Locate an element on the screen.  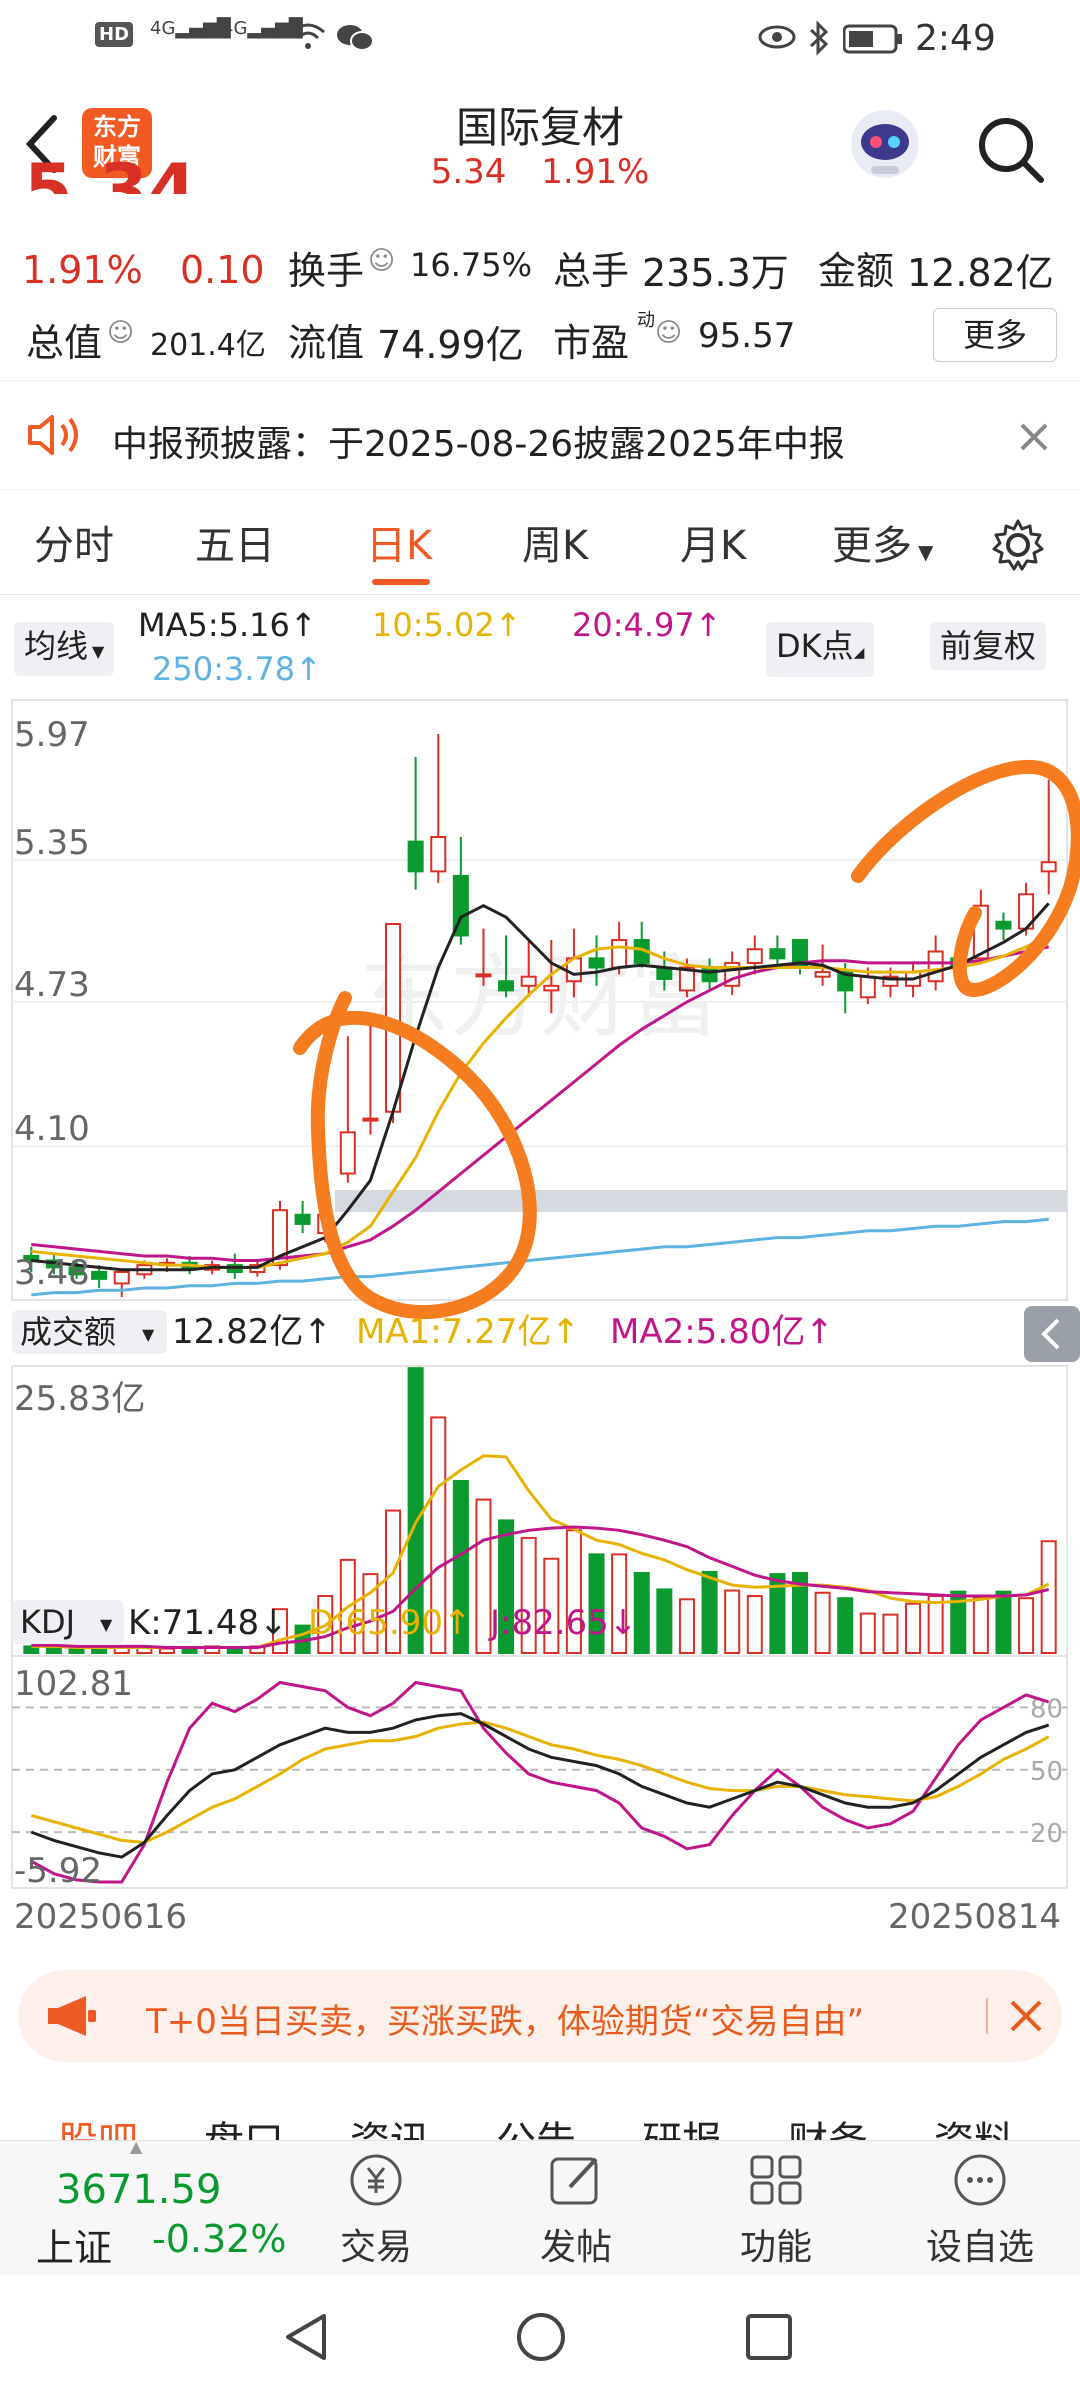
promo-divider is located at coordinates (987, 2016).